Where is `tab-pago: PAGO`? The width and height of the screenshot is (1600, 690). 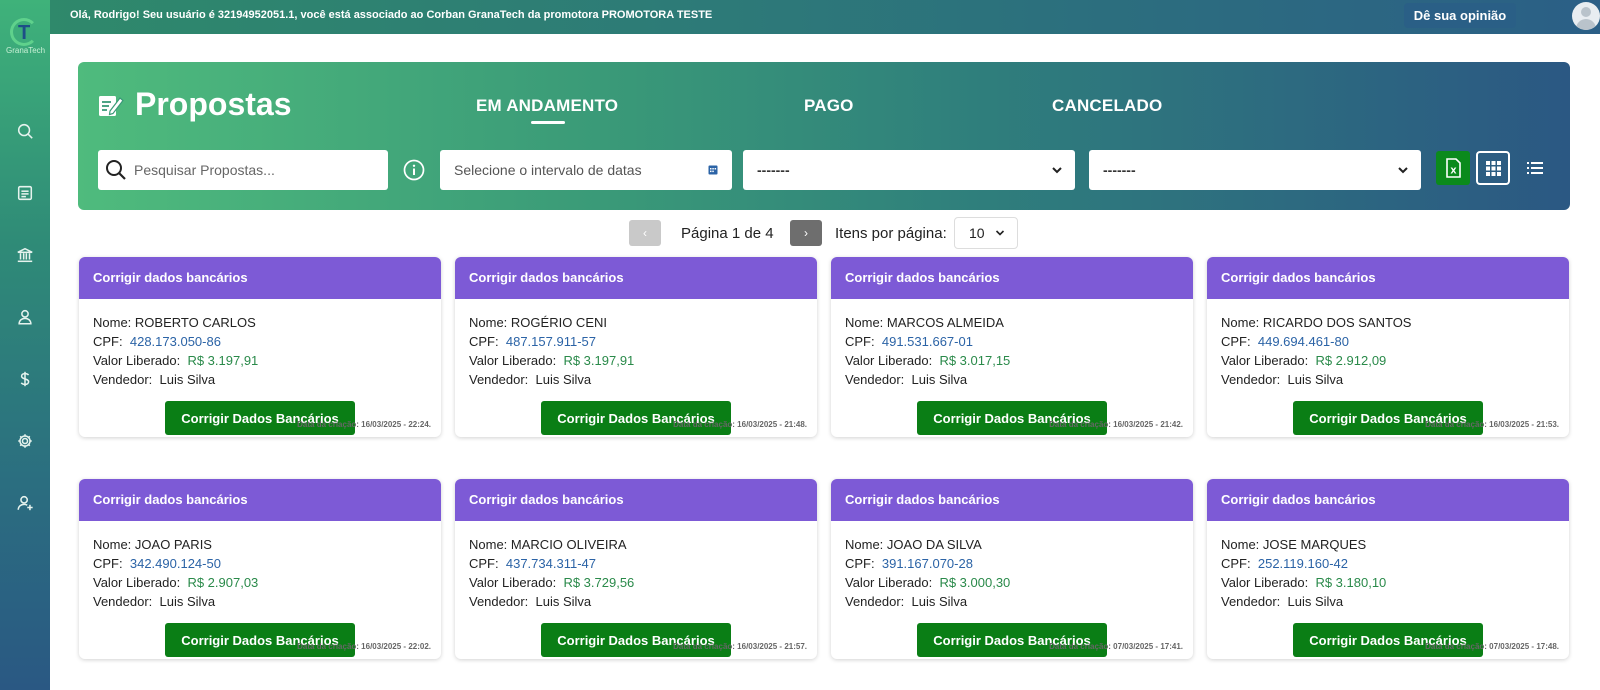 tab-pago: PAGO is located at coordinates (829, 106).